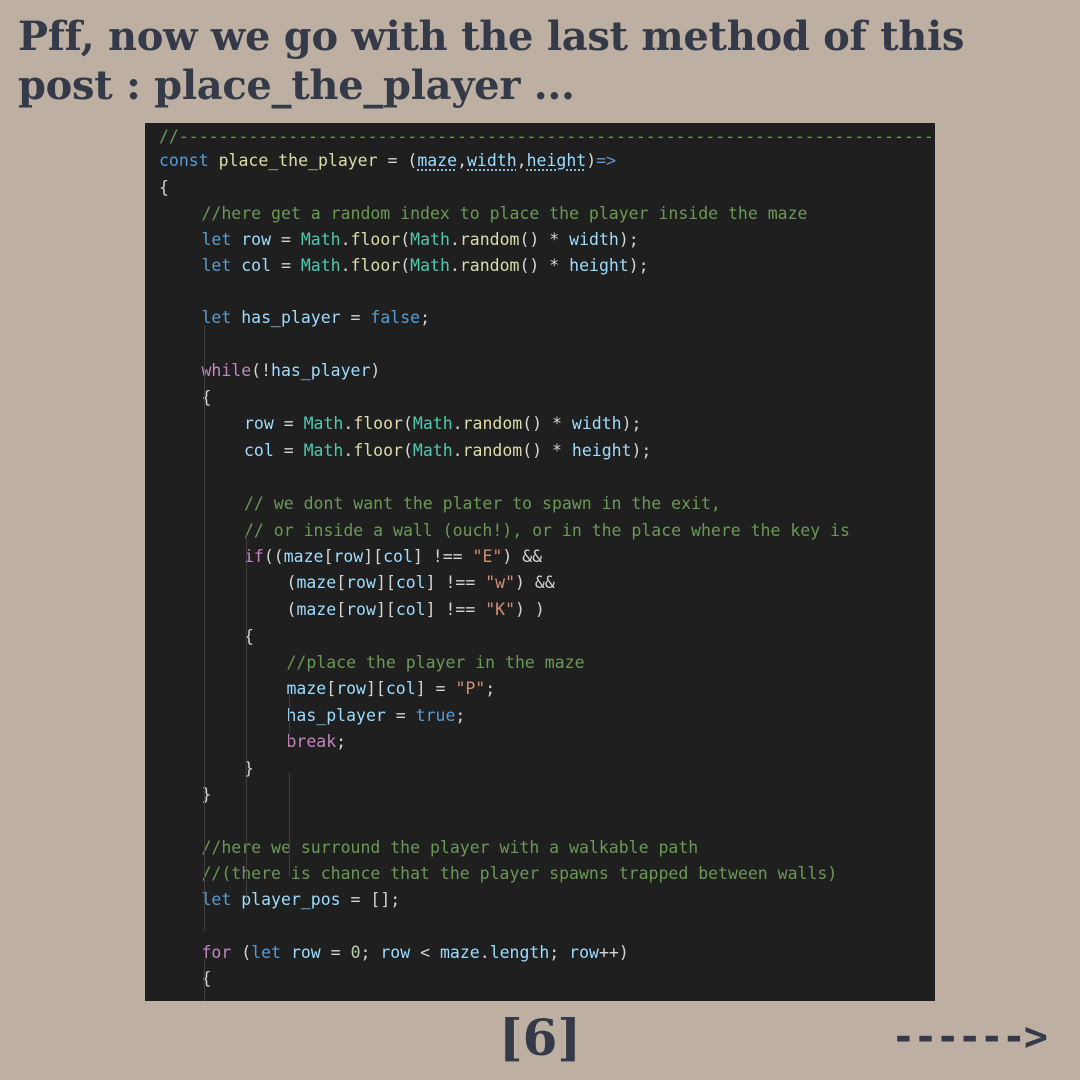 This screenshot has height=1080, width=1080. Describe the element at coordinates (226, 370) in the screenshot. I see `code-token: while` at that location.